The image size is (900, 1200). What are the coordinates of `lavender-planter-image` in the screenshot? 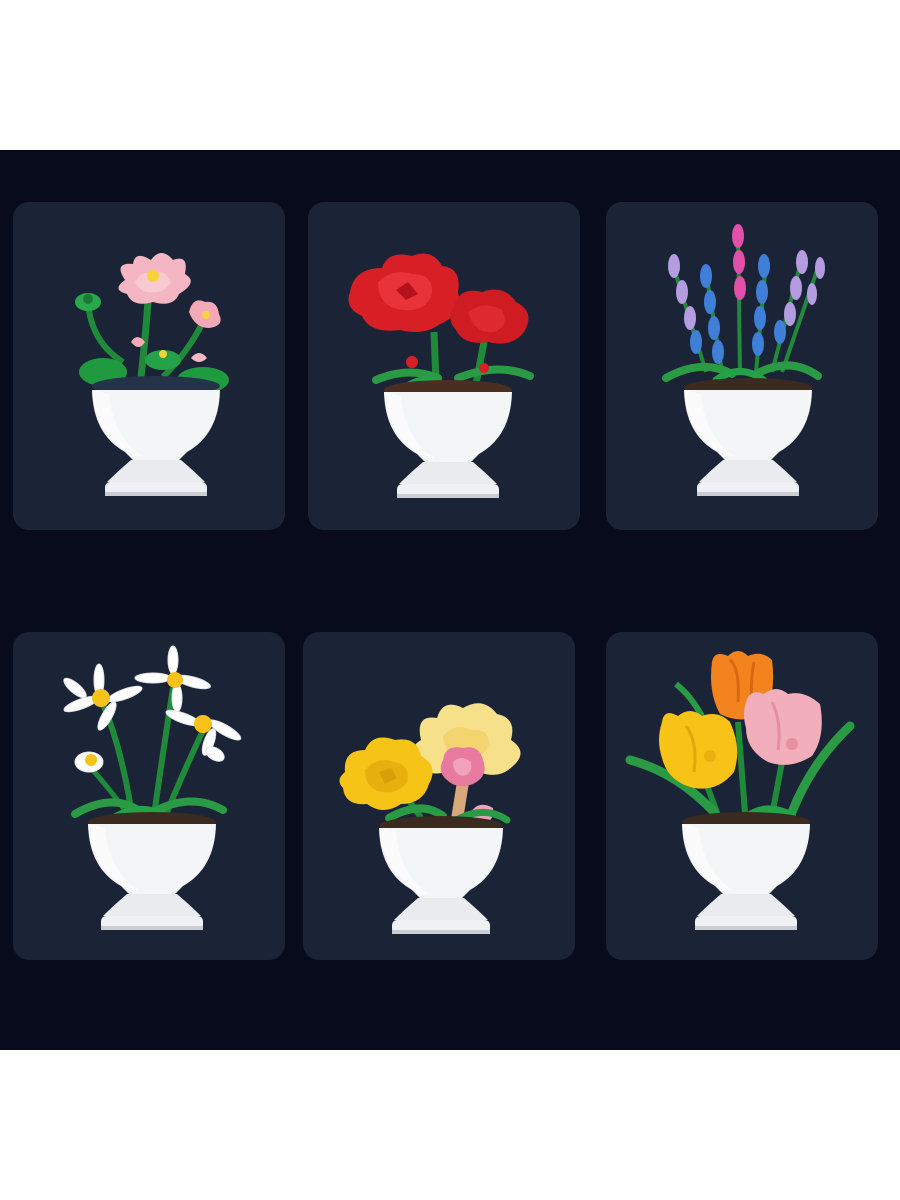 It's located at (743, 360).